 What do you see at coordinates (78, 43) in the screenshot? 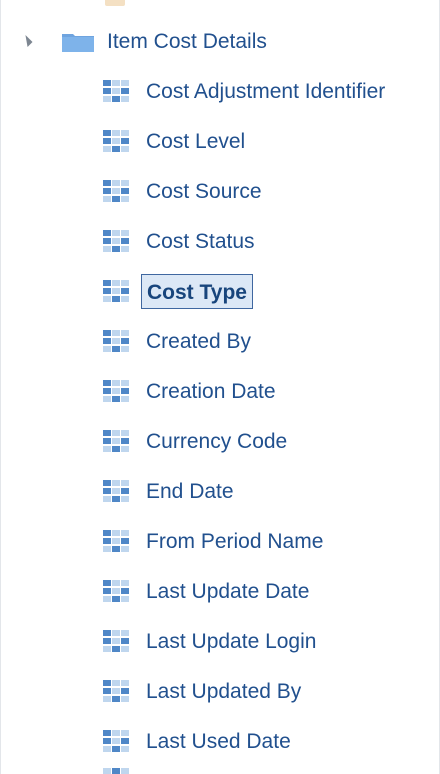
I see `folder-icon` at bounding box center [78, 43].